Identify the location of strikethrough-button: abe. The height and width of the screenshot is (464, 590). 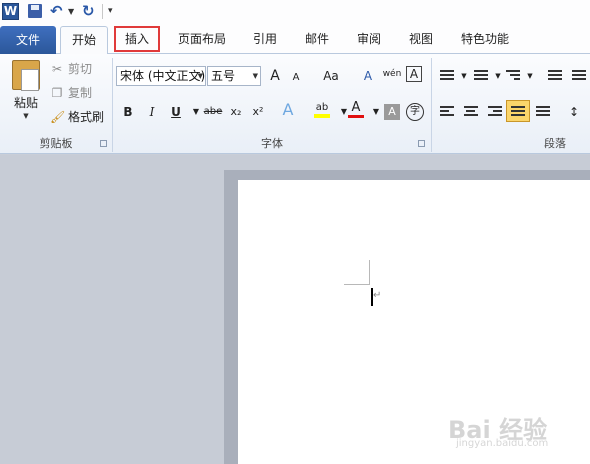
(213, 112).